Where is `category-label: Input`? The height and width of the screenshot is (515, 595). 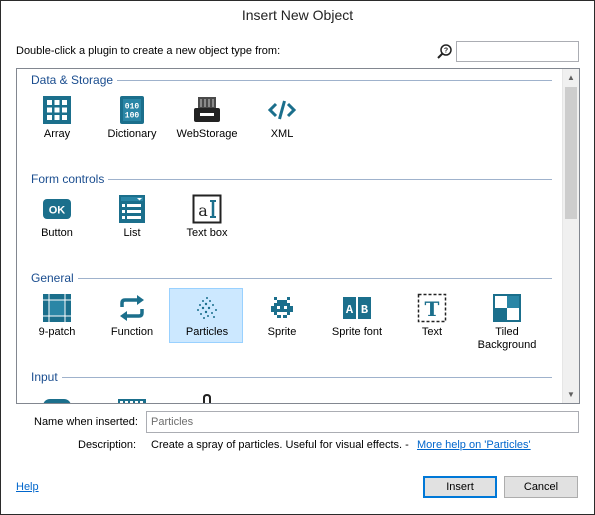
category-label: Input is located at coordinates (46, 377).